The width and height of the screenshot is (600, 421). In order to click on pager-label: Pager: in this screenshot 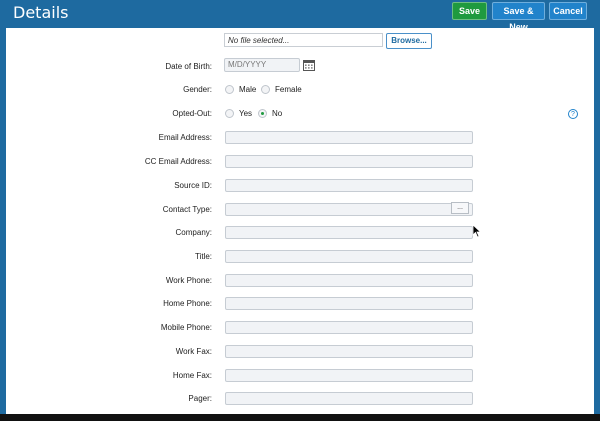, I will do `click(200, 398)`.